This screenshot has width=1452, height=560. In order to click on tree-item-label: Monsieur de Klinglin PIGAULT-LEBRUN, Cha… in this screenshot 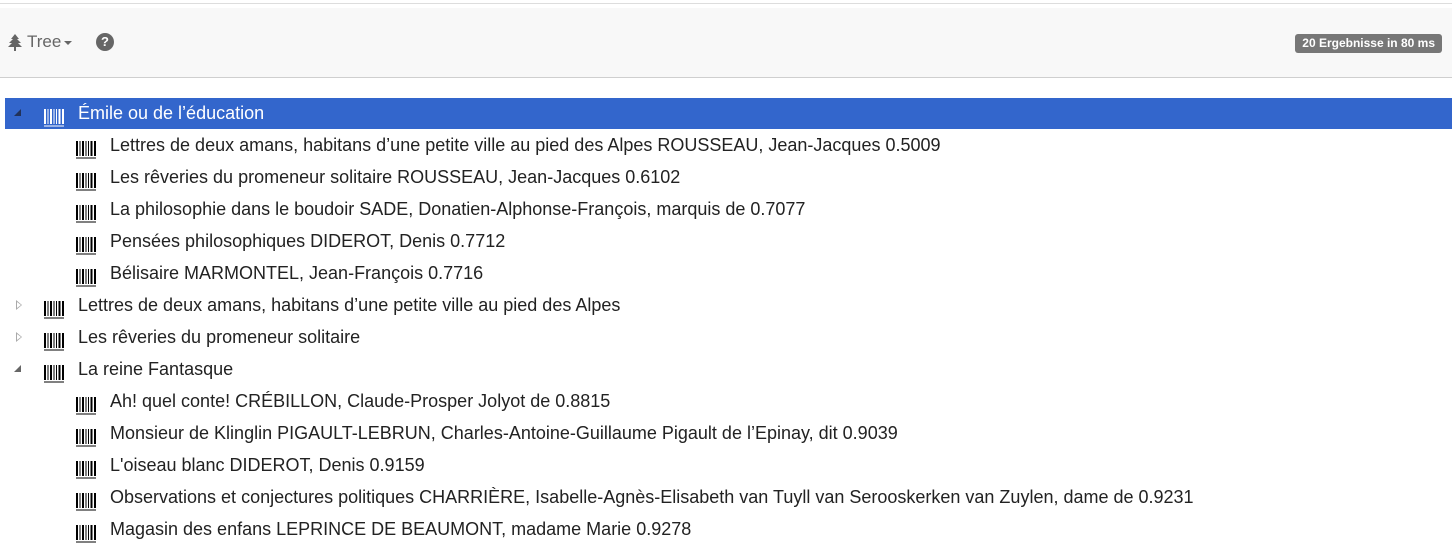, I will do `click(504, 433)`.